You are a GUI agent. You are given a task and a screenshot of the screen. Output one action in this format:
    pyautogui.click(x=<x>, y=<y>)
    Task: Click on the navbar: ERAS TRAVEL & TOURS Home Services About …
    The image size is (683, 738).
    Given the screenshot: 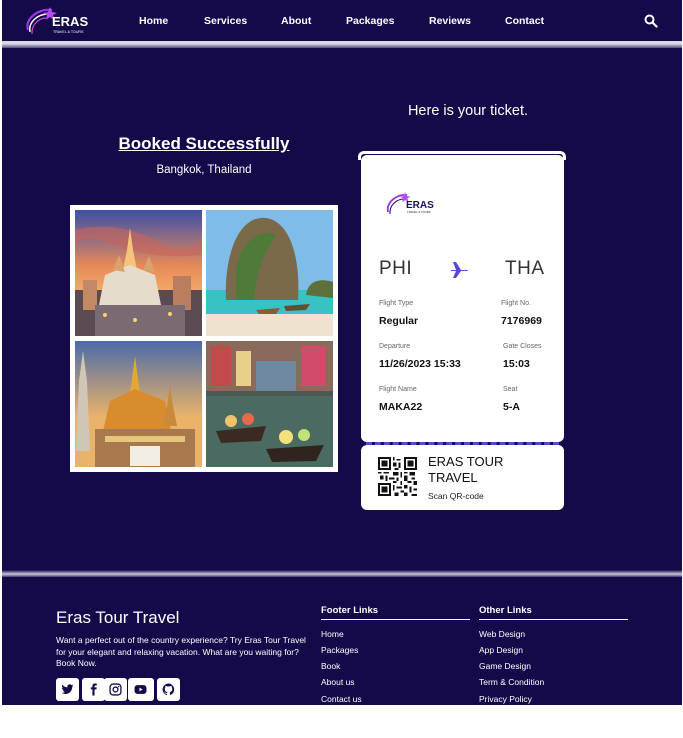 What is the action you would take?
    pyautogui.click(x=342, y=22)
    